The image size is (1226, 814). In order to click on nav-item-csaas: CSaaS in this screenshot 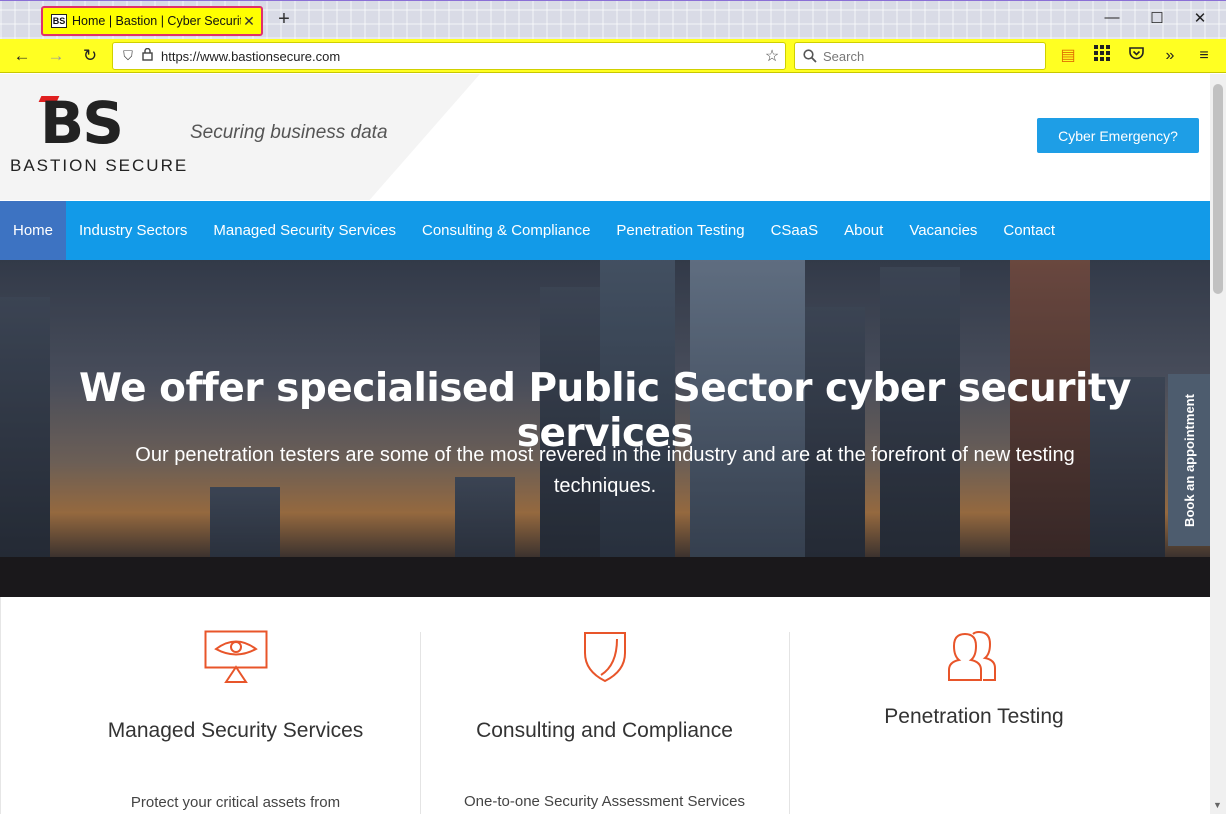, I will do `click(795, 230)`.